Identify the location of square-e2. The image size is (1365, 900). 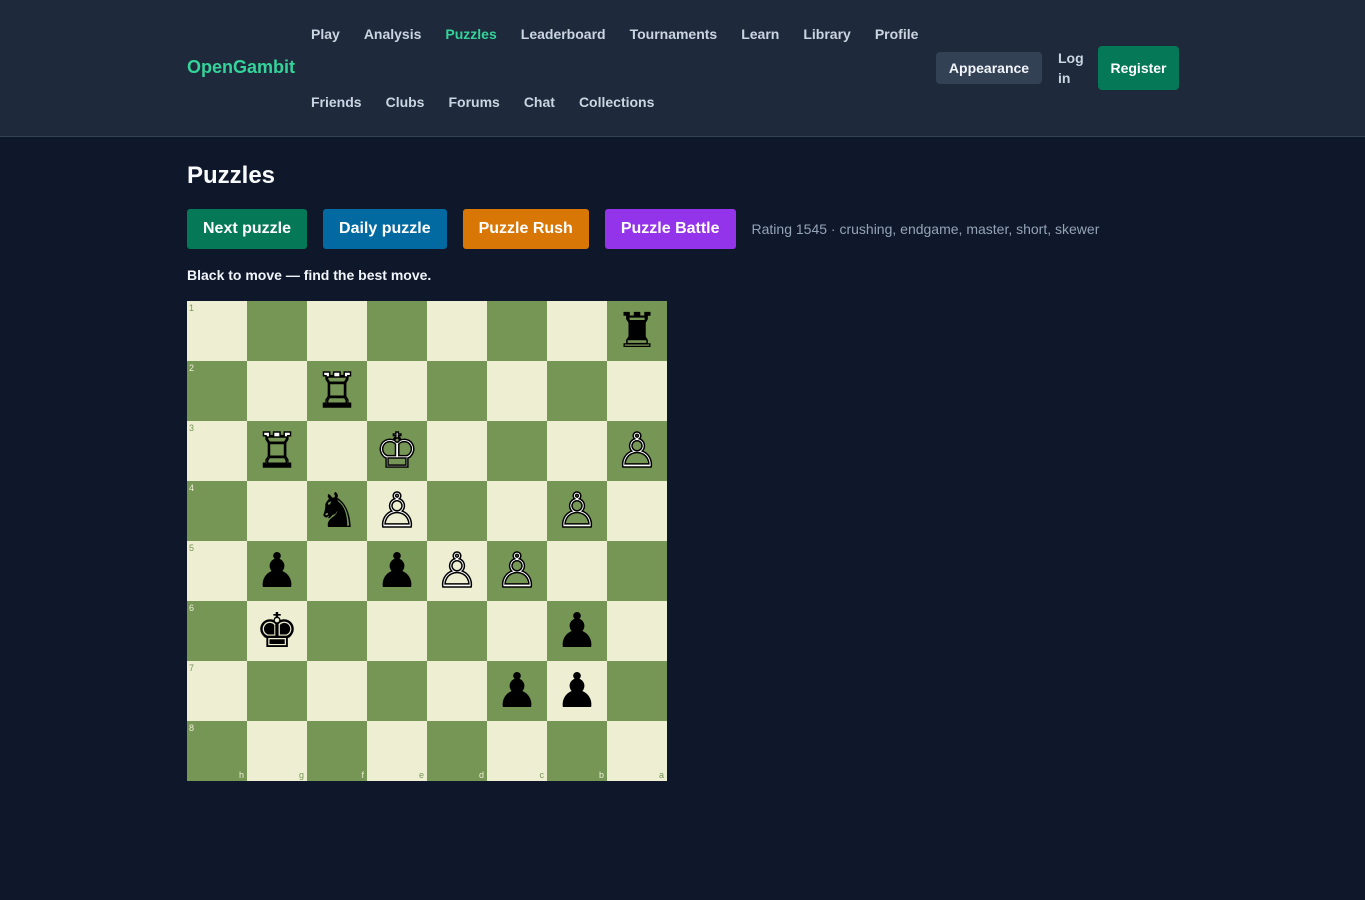
(397, 391).